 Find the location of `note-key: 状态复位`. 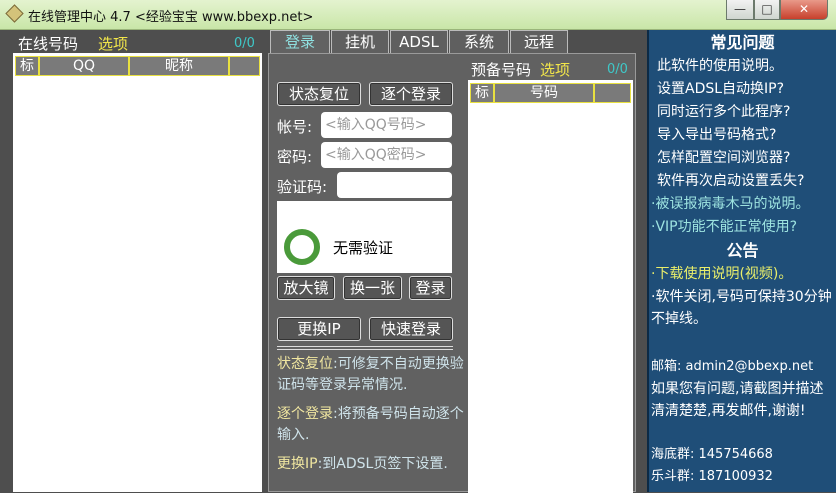

note-key: 状态复位 is located at coordinates (305, 364).